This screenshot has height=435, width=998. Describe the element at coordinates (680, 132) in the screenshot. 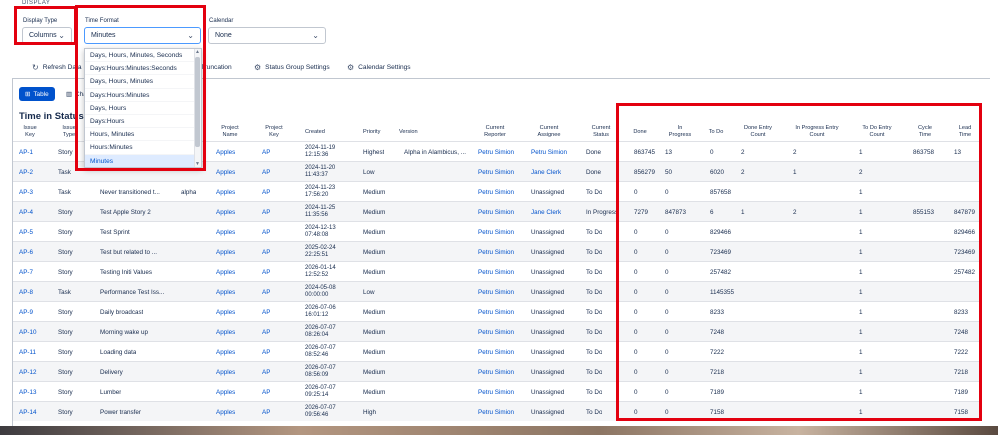

I see `header-in-progress: In Progress` at that location.